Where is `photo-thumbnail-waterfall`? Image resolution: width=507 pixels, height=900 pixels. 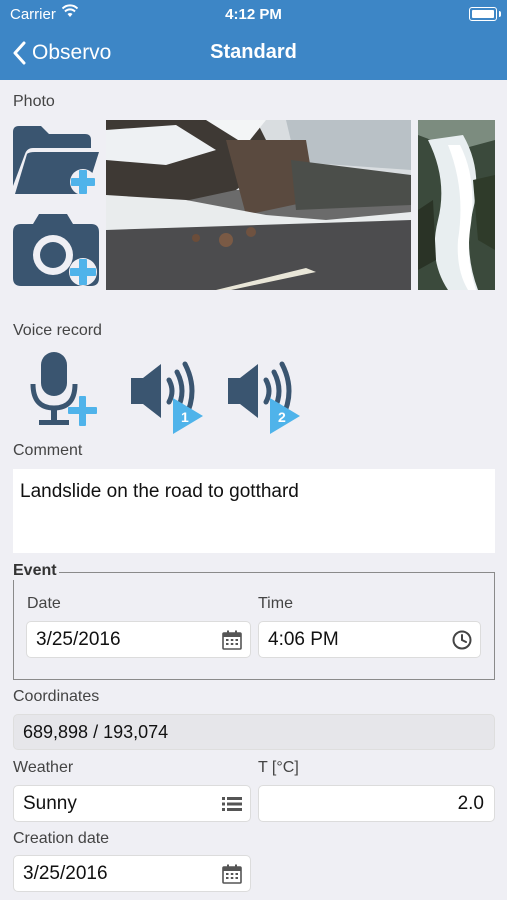 photo-thumbnail-waterfall is located at coordinates (456, 205).